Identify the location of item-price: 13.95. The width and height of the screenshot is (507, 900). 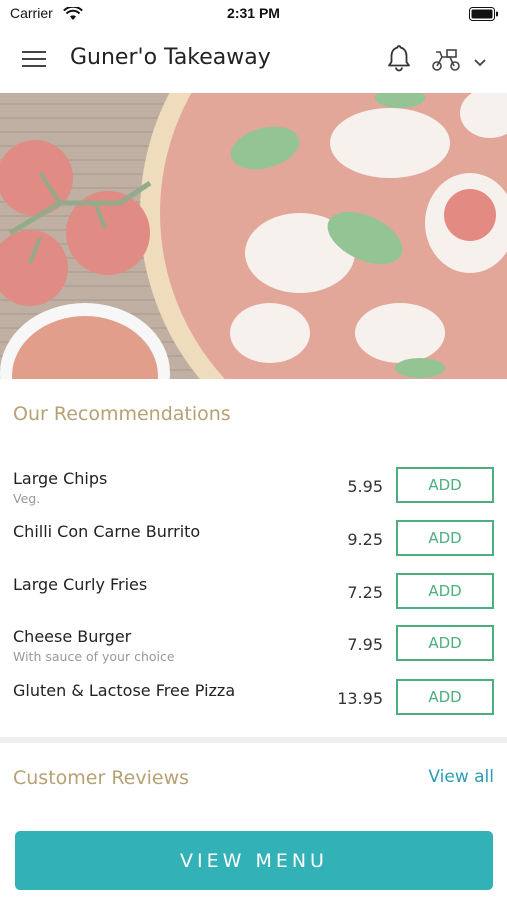
(360, 698).